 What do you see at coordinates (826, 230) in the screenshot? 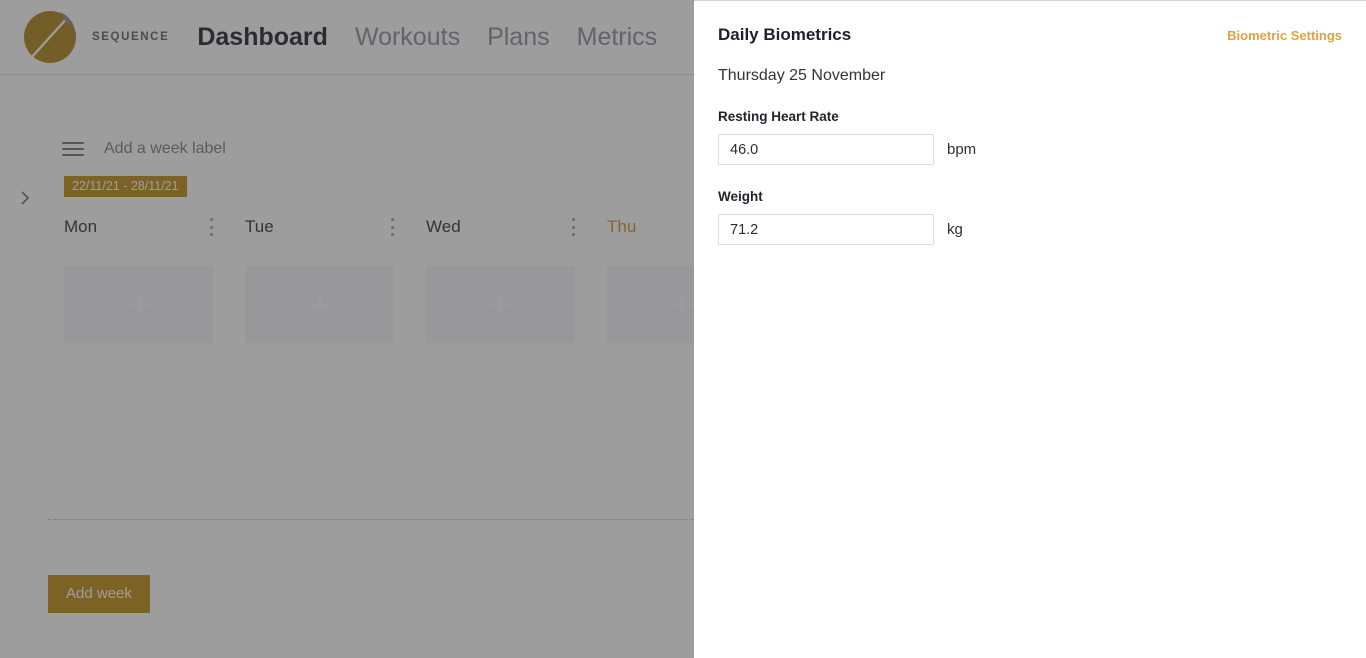
I see `weight-input` at bounding box center [826, 230].